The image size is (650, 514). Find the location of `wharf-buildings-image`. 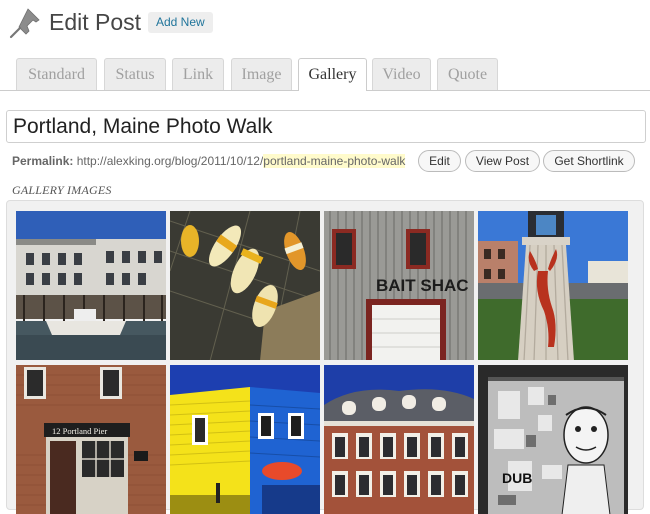

wharf-buildings-image is located at coordinates (91, 285).